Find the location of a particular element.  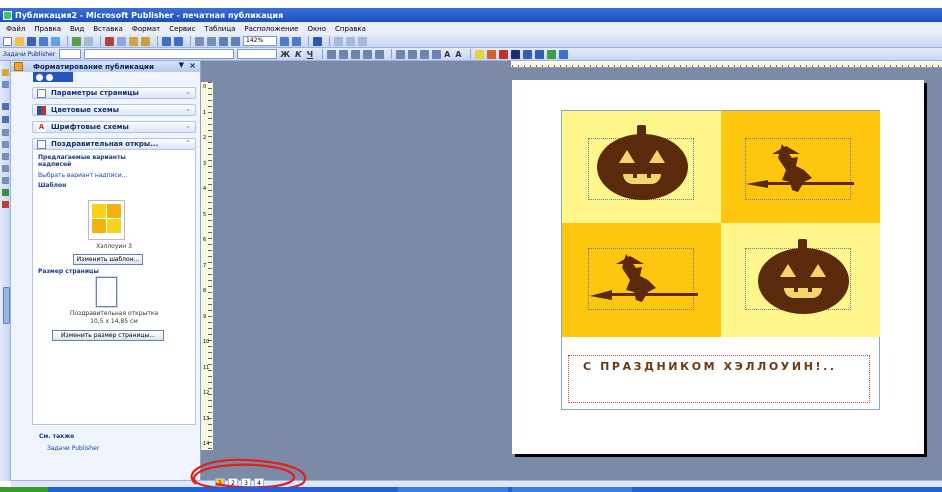

menu-file: Файл is located at coordinates (15, 29).